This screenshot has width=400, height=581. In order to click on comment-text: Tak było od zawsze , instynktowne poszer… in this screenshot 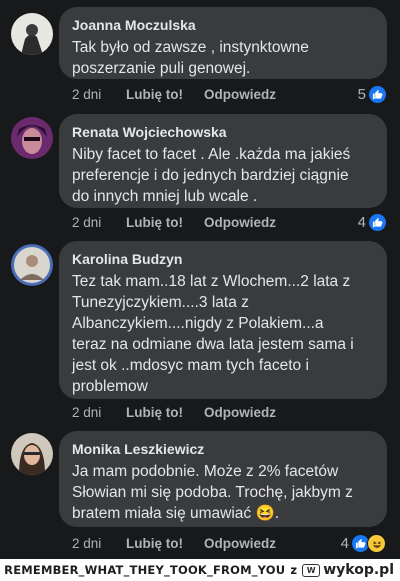, I will do `click(190, 58)`.